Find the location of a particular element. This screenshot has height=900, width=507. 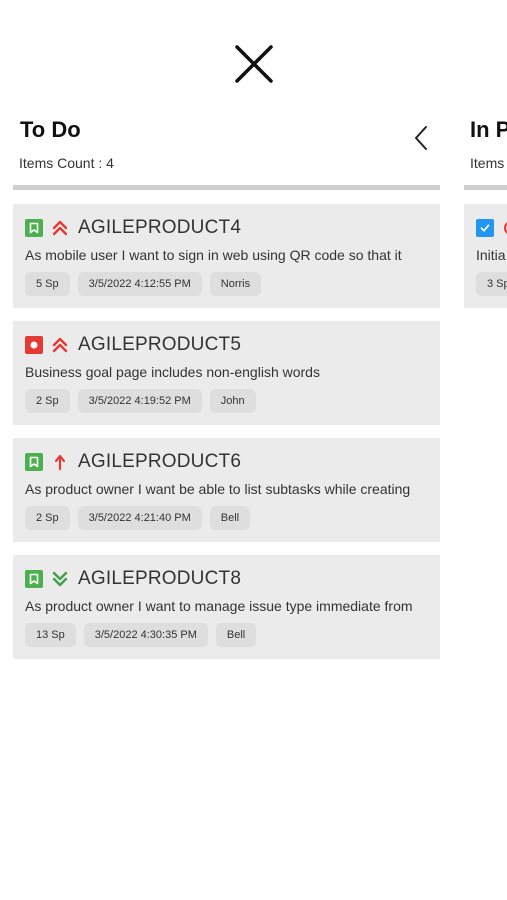

created-date-tag: 3/5/2022 4:21:40 PM is located at coordinates (139, 518).